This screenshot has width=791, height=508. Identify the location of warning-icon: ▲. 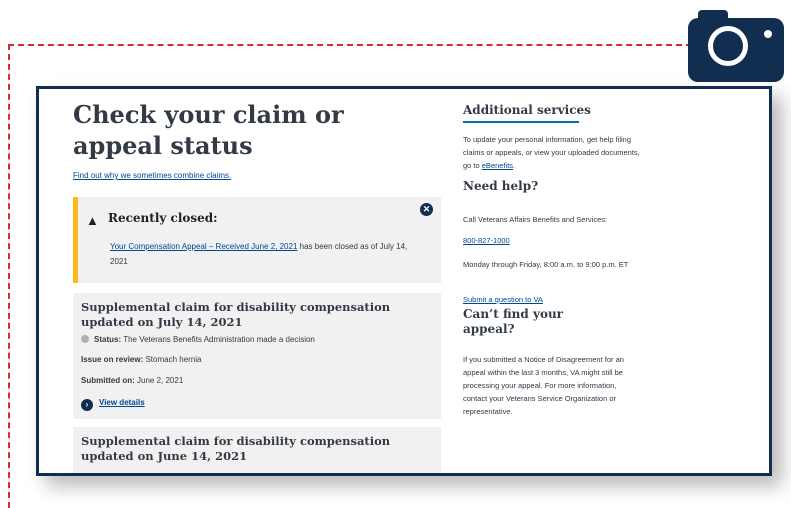
(92, 220).